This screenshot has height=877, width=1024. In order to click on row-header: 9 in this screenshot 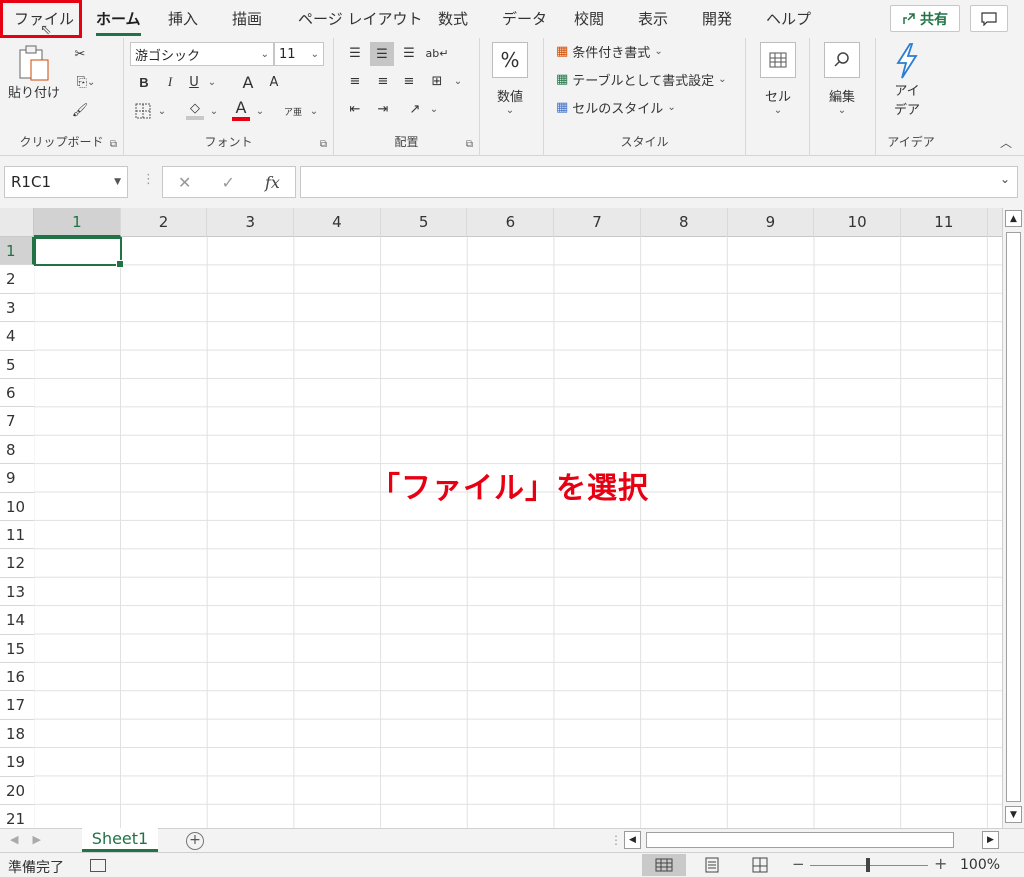, I will do `click(17, 478)`.